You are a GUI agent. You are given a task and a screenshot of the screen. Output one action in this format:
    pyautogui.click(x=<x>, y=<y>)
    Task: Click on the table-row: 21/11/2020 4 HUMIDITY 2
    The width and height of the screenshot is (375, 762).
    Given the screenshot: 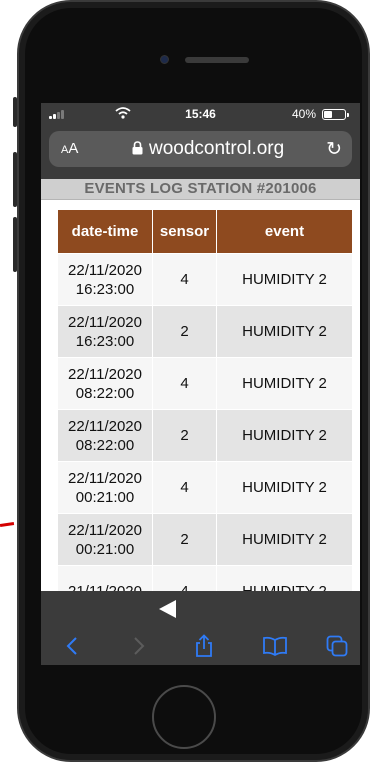 What is the action you would take?
    pyautogui.click(x=205, y=578)
    